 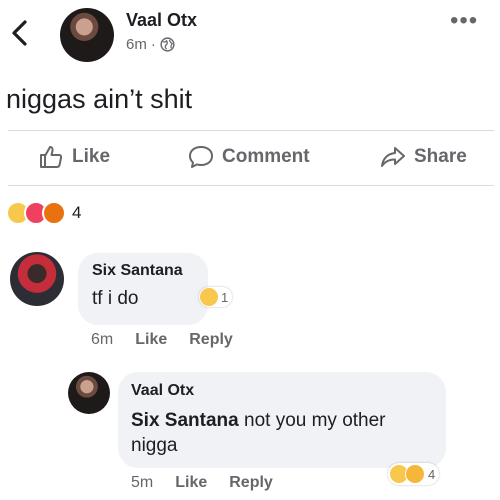 I want to click on comment-reaction-count: 1, so click(x=225, y=297).